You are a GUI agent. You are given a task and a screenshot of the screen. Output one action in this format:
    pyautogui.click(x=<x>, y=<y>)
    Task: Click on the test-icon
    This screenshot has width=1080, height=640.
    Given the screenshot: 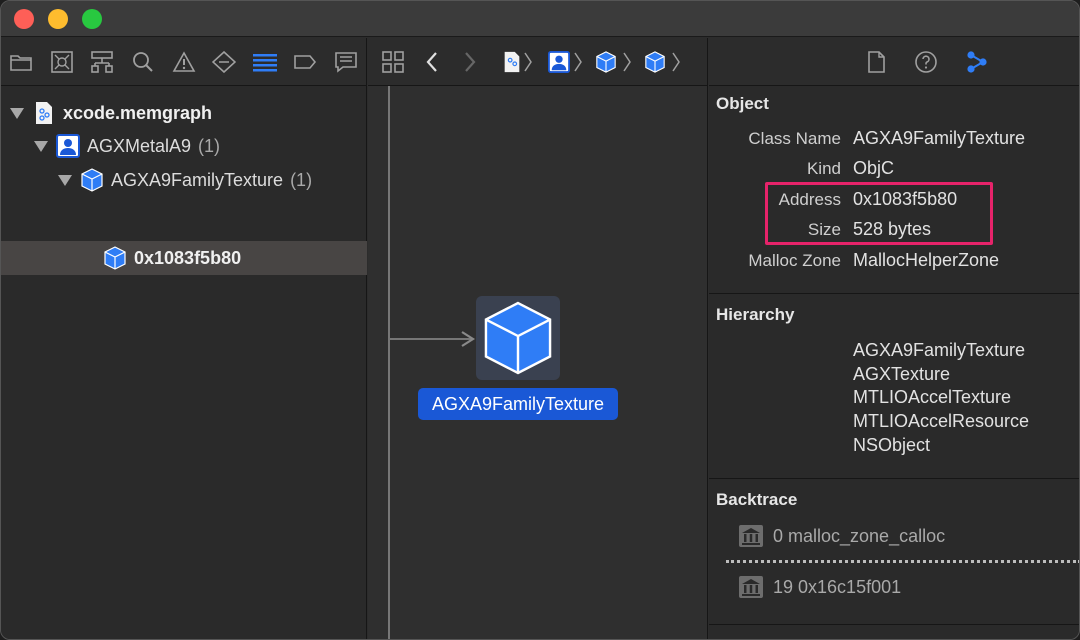 What is the action you would take?
    pyautogui.click(x=224, y=62)
    